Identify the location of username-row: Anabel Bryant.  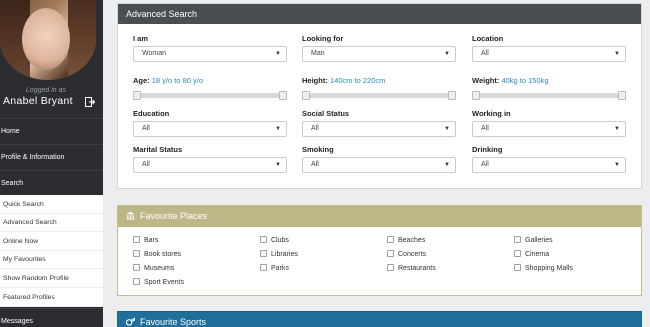
(51, 103).